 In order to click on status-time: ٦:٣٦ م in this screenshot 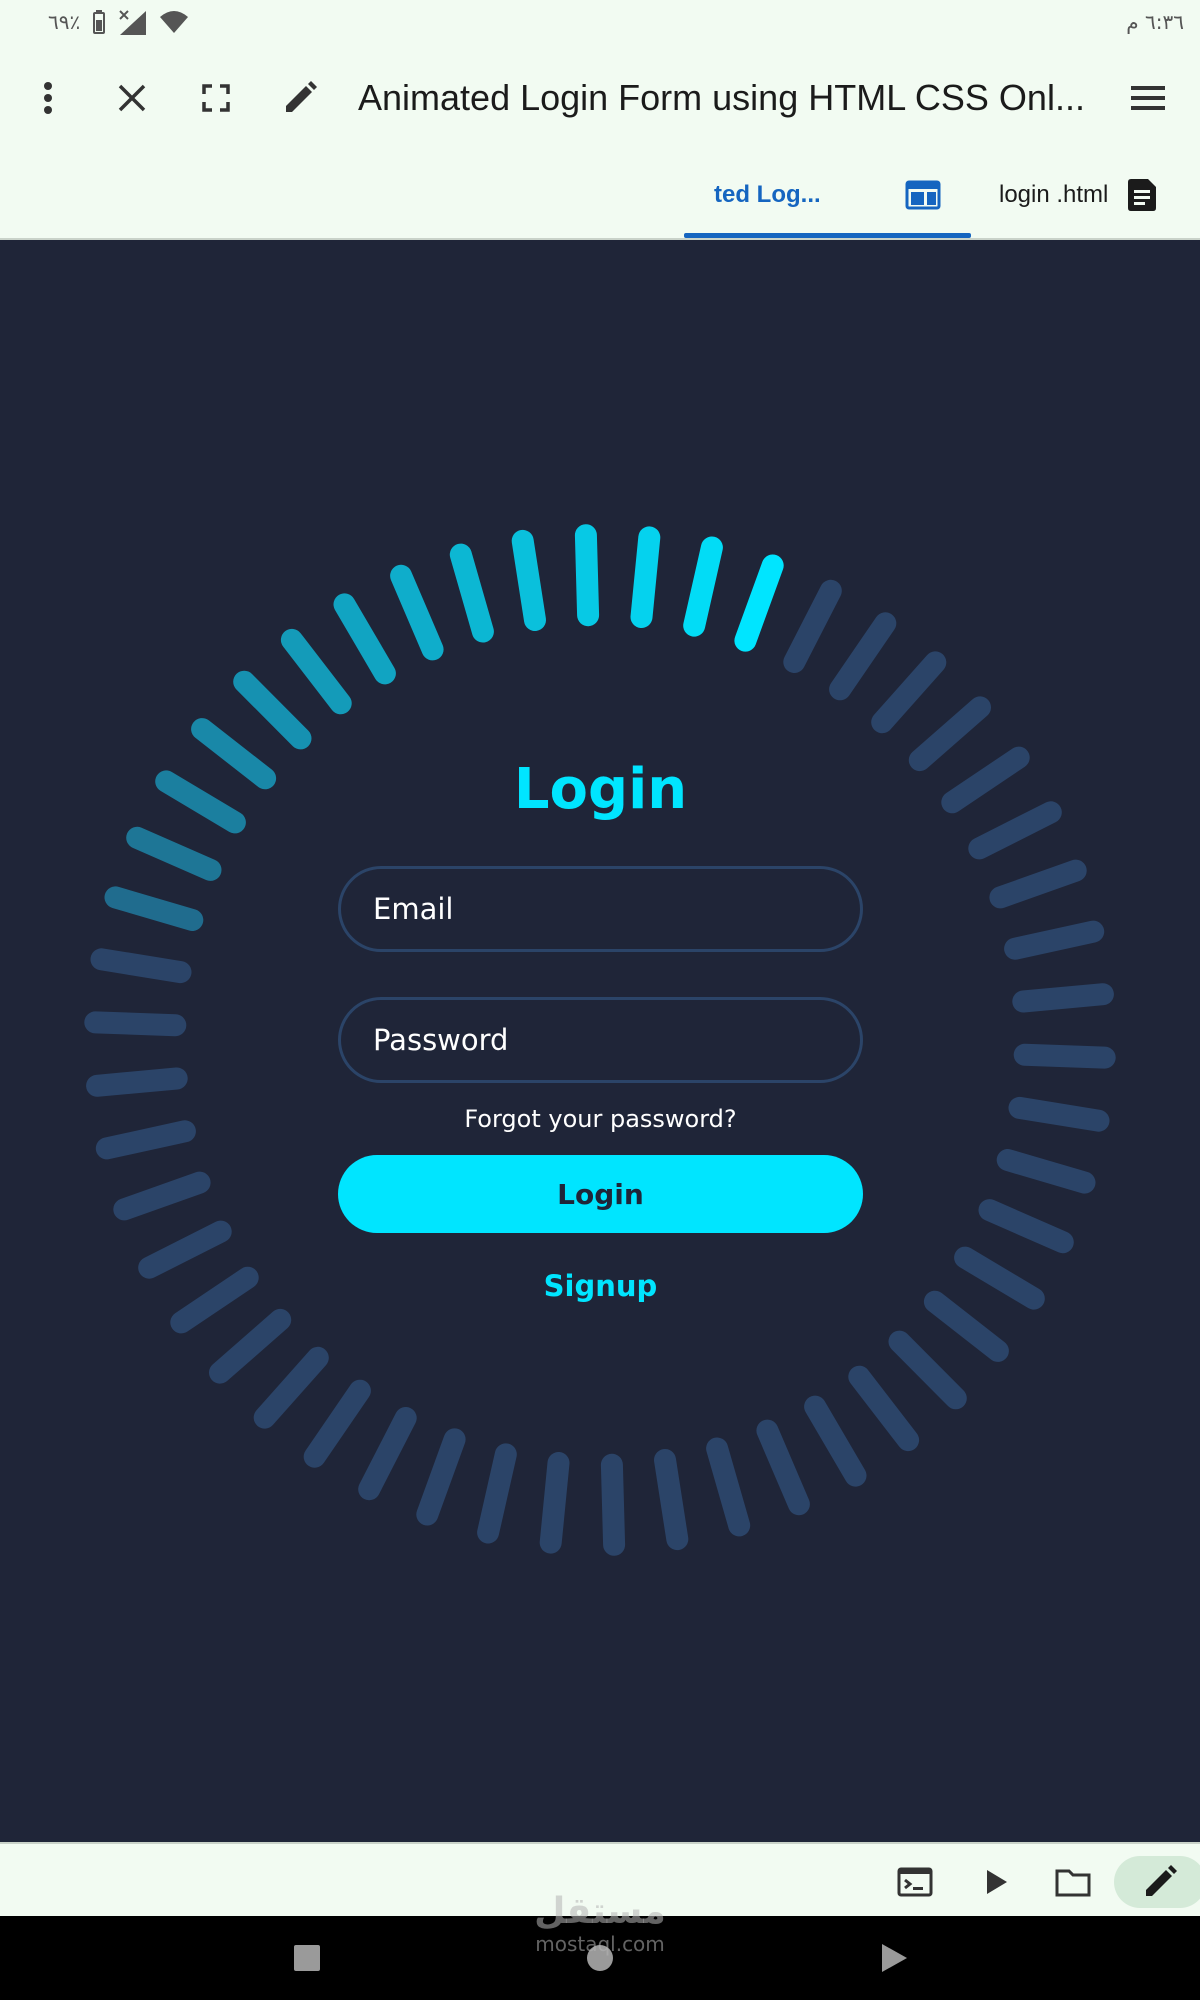, I will do `click(1155, 22)`.